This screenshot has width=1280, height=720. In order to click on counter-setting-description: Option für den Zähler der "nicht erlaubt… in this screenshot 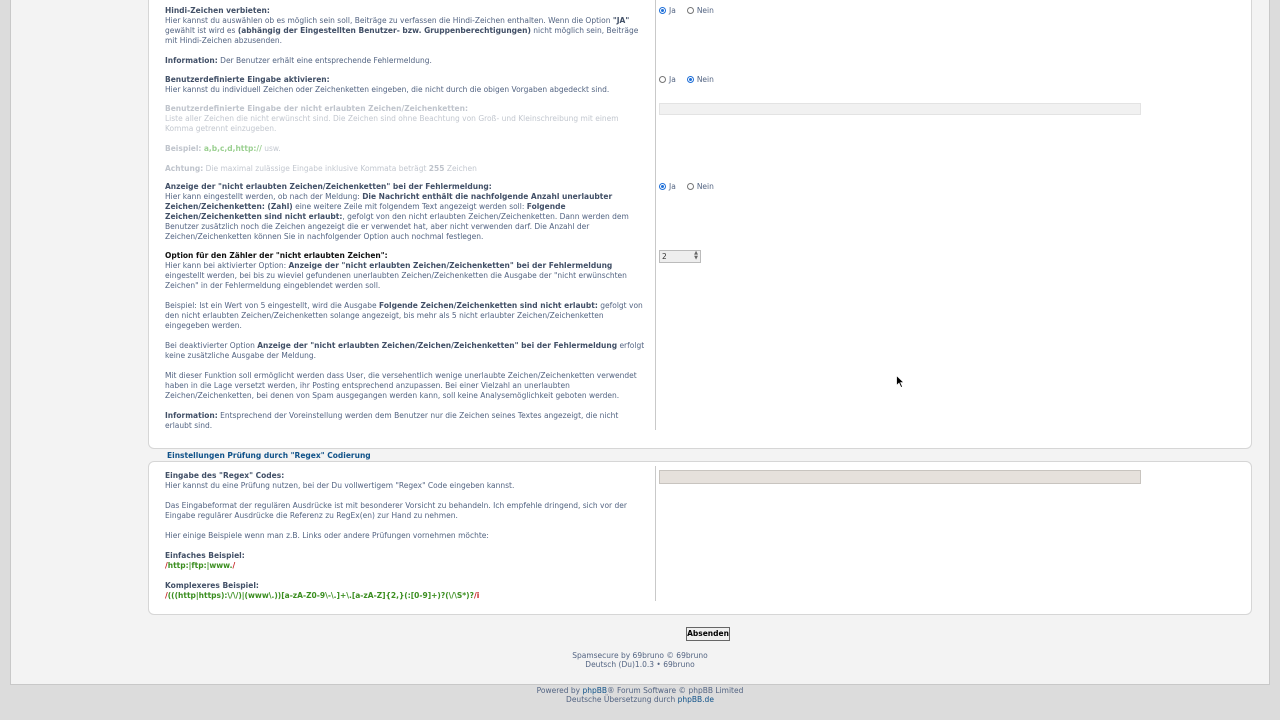, I will do `click(405, 340)`.